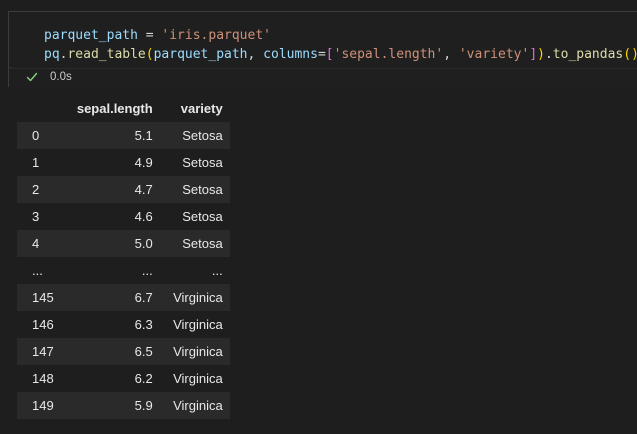 The height and width of the screenshot is (434, 637). I want to click on cell-sepal-length: 4.6, so click(143, 216).